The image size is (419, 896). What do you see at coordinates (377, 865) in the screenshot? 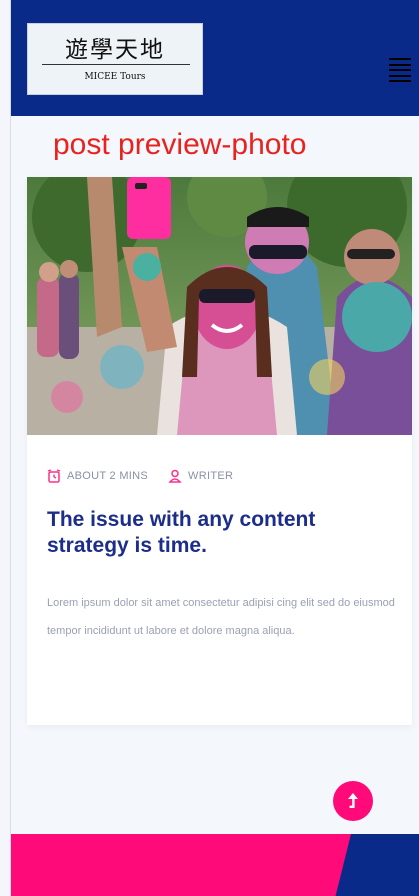
I see `footer-accent-band` at bounding box center [377, 865].